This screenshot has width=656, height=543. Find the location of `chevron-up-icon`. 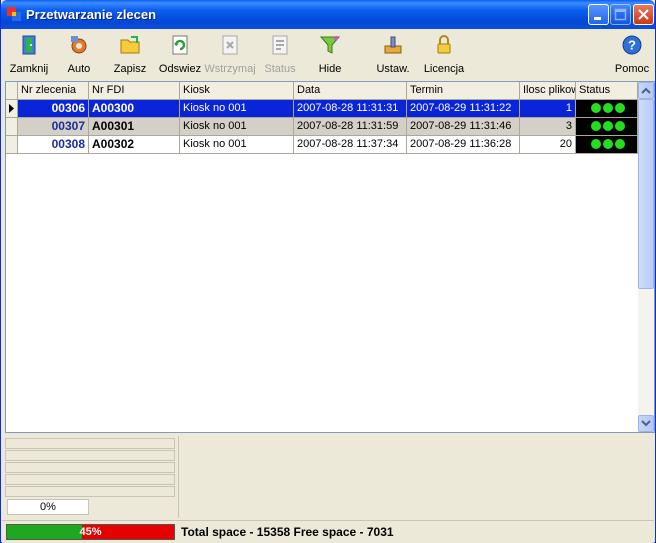

chevron-up-icon is located at coordinates (646, 90).